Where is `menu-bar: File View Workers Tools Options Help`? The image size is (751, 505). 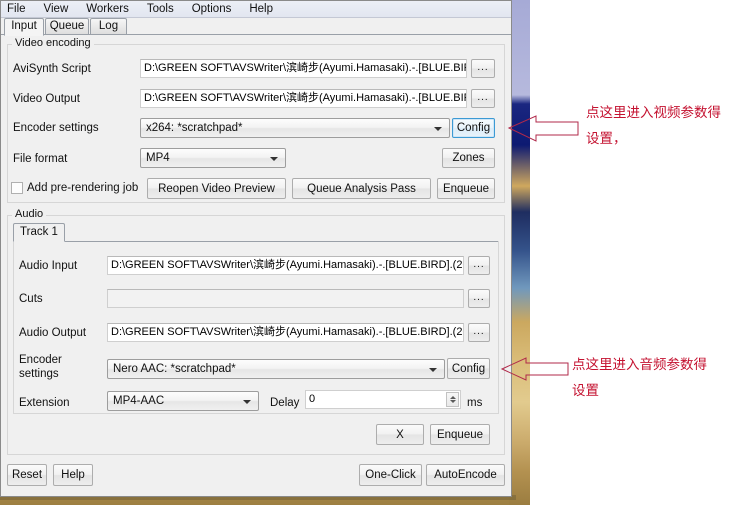 menu-bar: File View Workers Tools Options Help is located at coordinates (256, 9).